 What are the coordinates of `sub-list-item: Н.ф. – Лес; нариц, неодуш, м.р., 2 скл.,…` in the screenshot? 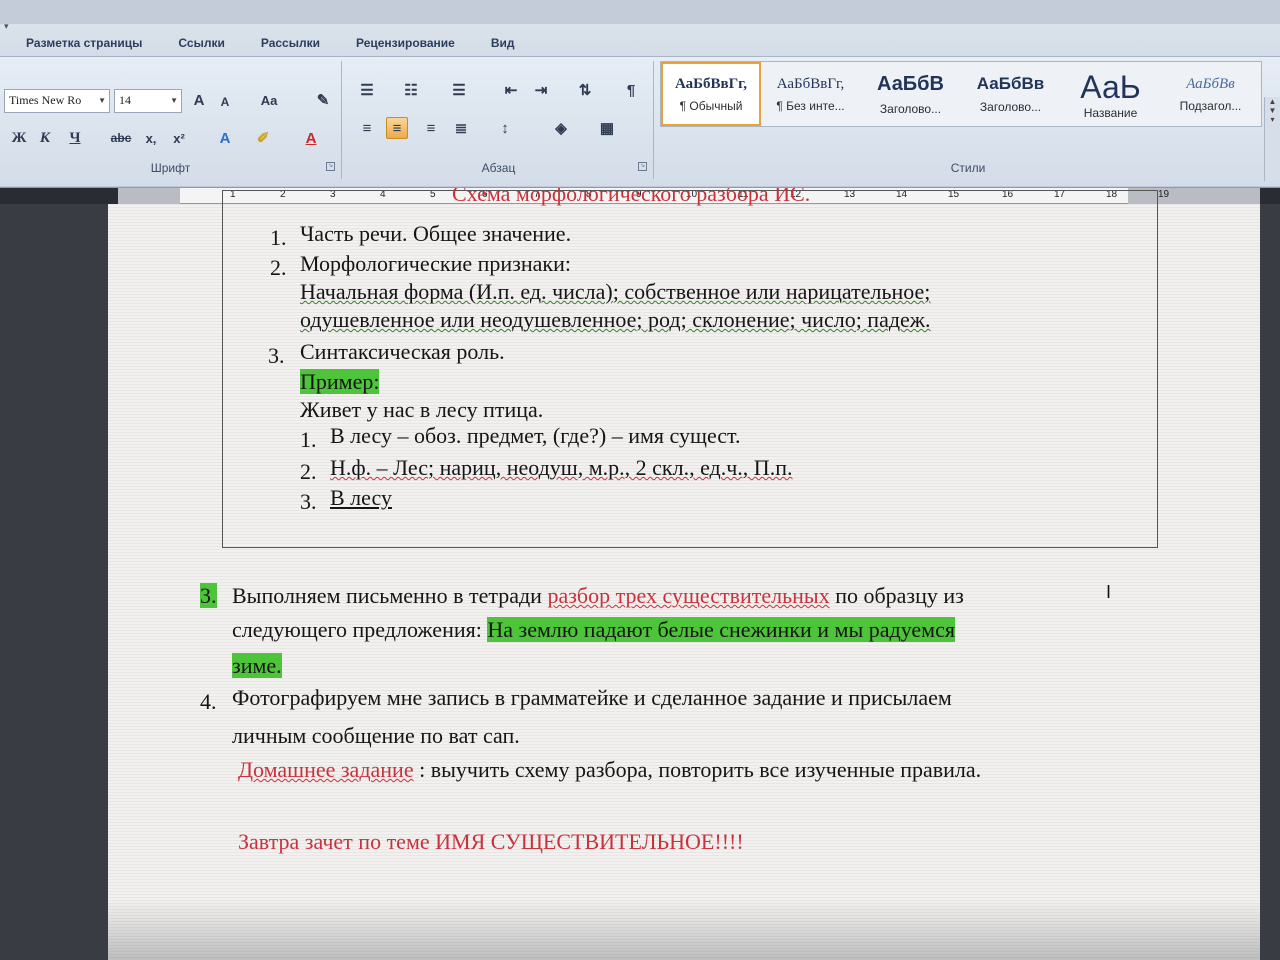 It's located at (561, 467).